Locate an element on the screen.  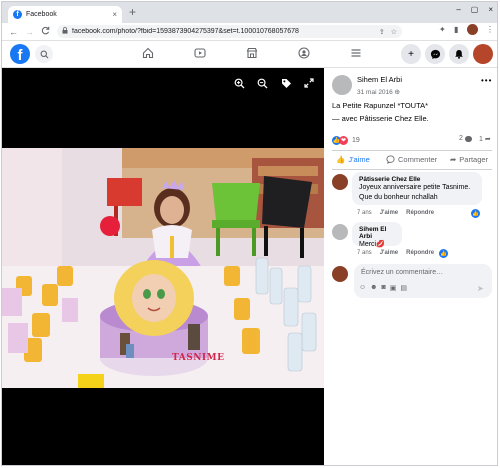
search-icon is located at coordinates (44, 54).